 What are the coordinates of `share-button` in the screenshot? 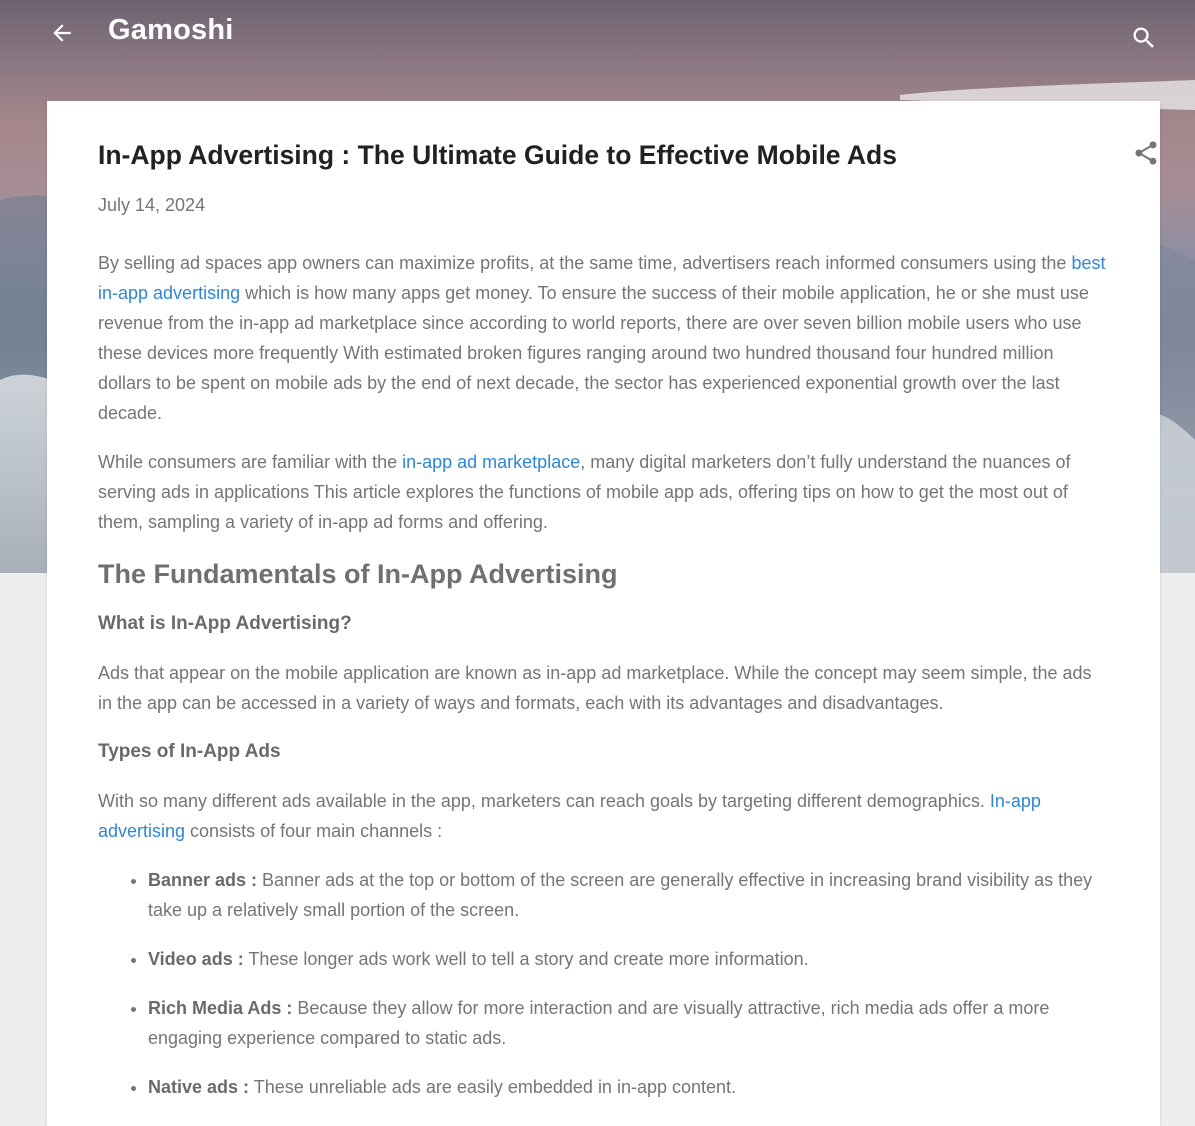 It's located at (1146, 153).